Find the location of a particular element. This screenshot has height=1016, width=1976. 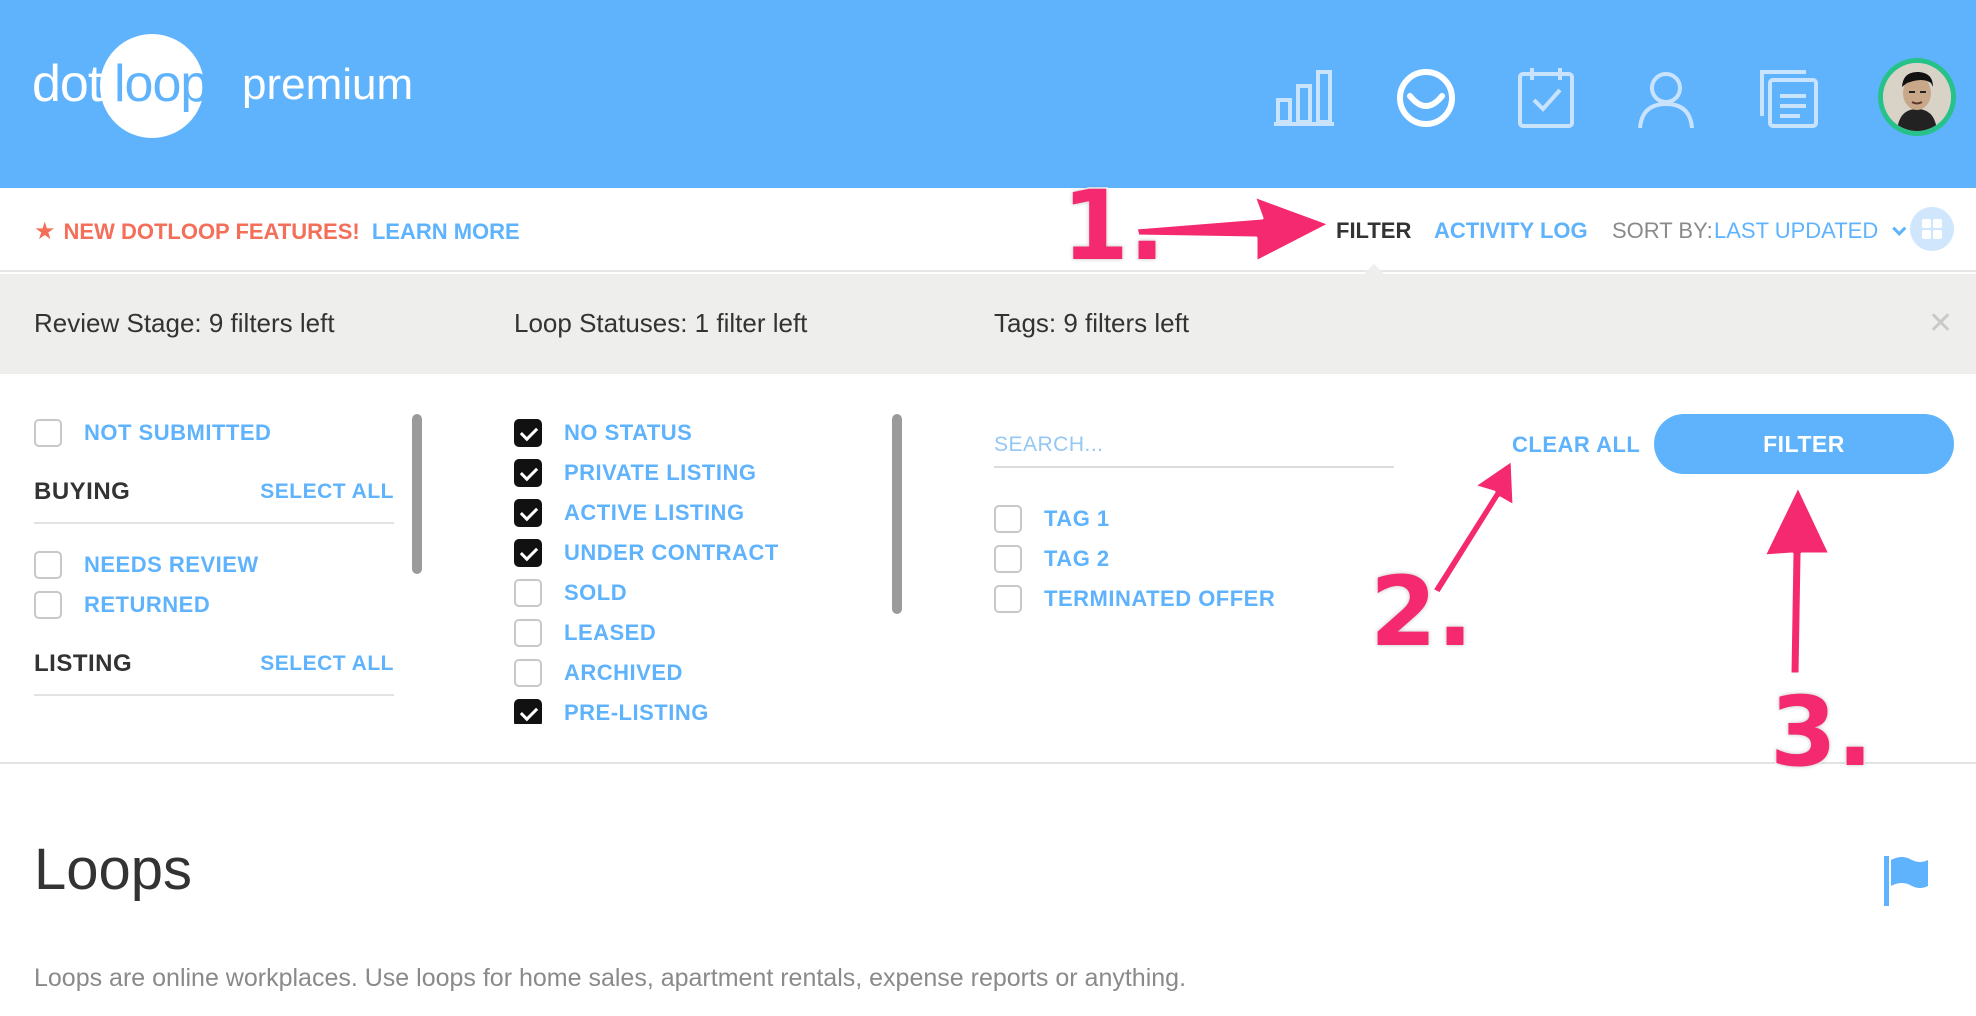

review-stage-heading: Review Stage: 9 filters left is located at coordinates (184, 323).